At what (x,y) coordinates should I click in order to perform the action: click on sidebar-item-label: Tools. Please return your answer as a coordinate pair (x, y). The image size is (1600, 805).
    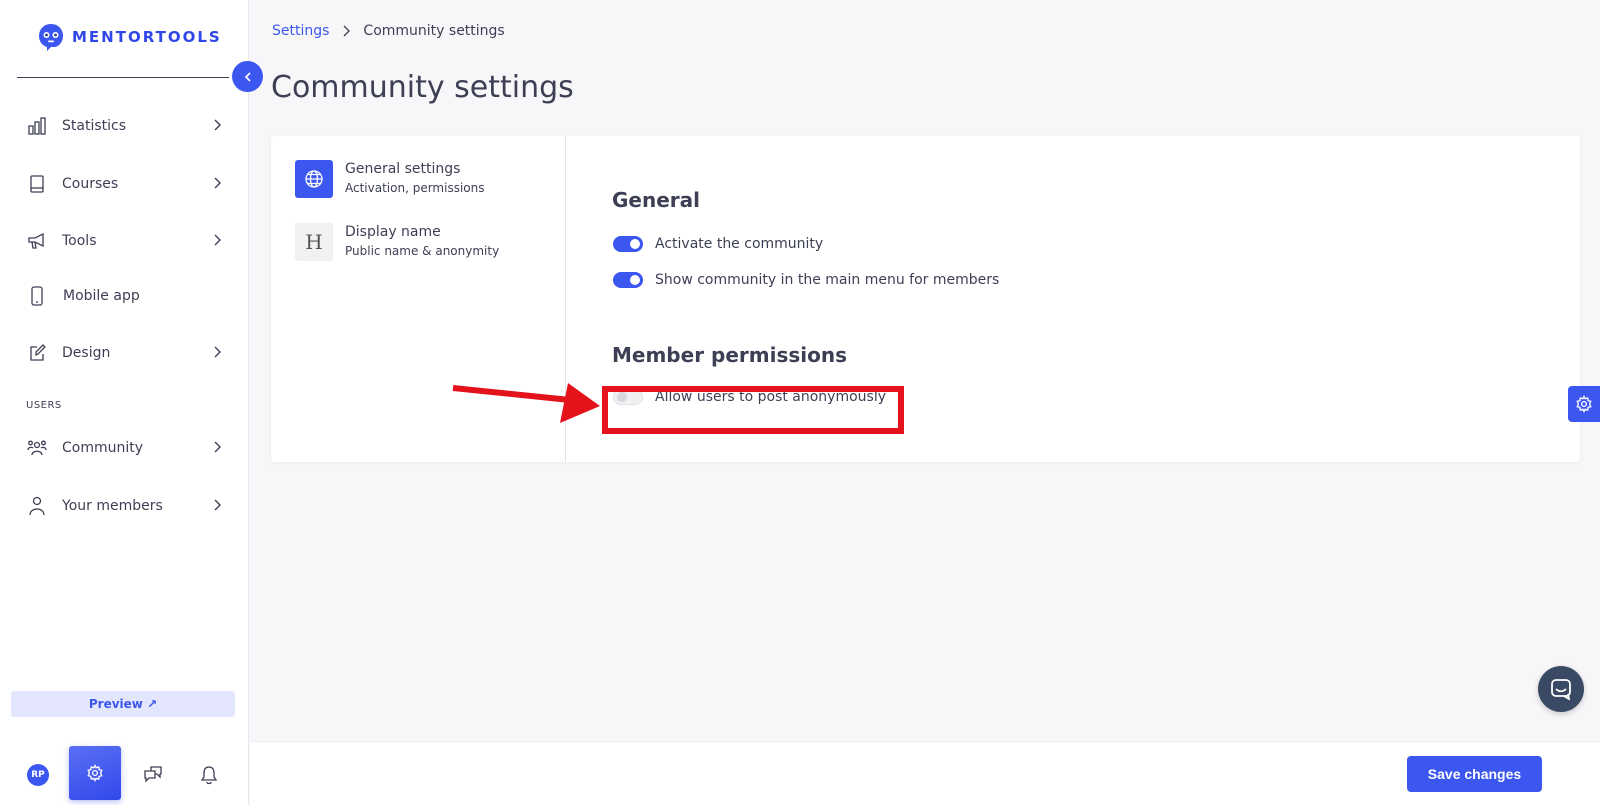
    Looking at the image, I should click on (79, 241).